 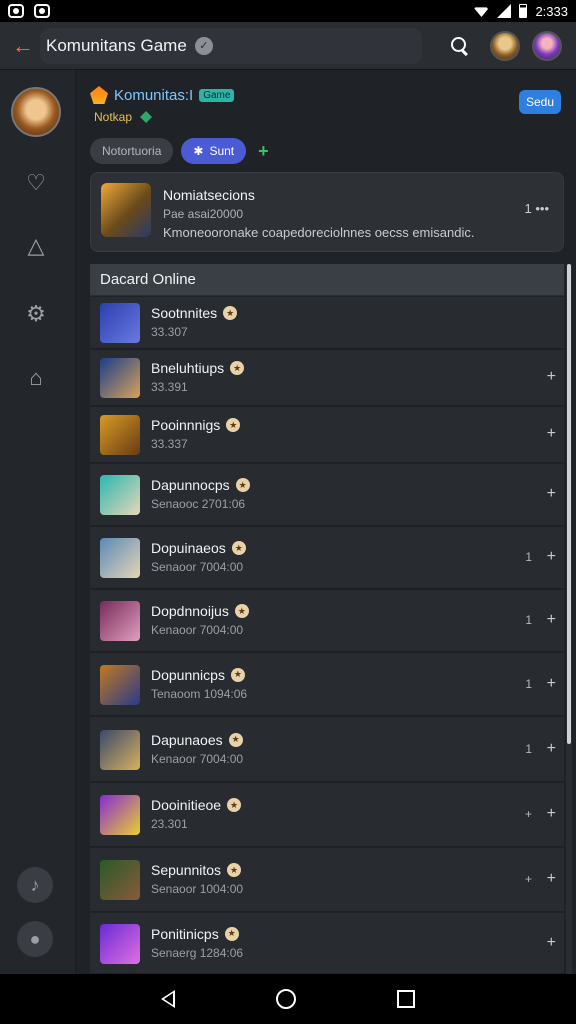 I want to click on member-name: Dopdnnoijus, so click(x=190, y=611).